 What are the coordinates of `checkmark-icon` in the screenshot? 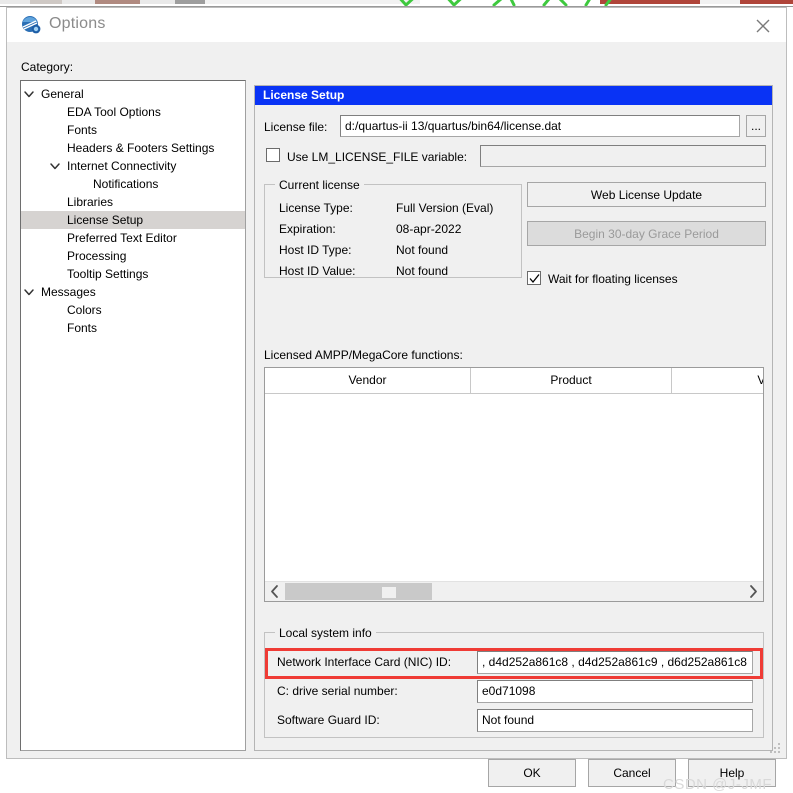 It's located at (534, 279).